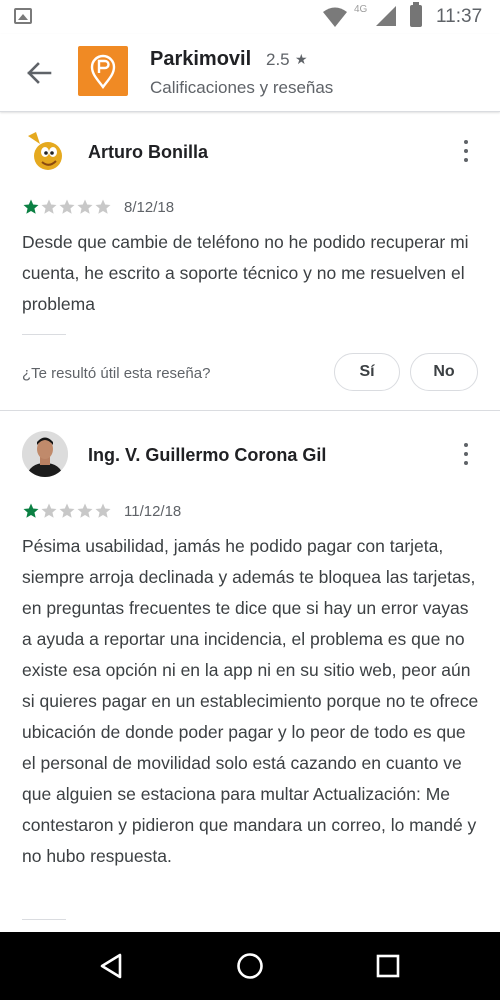  I want to click on circle-home-icon, so click(250, 966).